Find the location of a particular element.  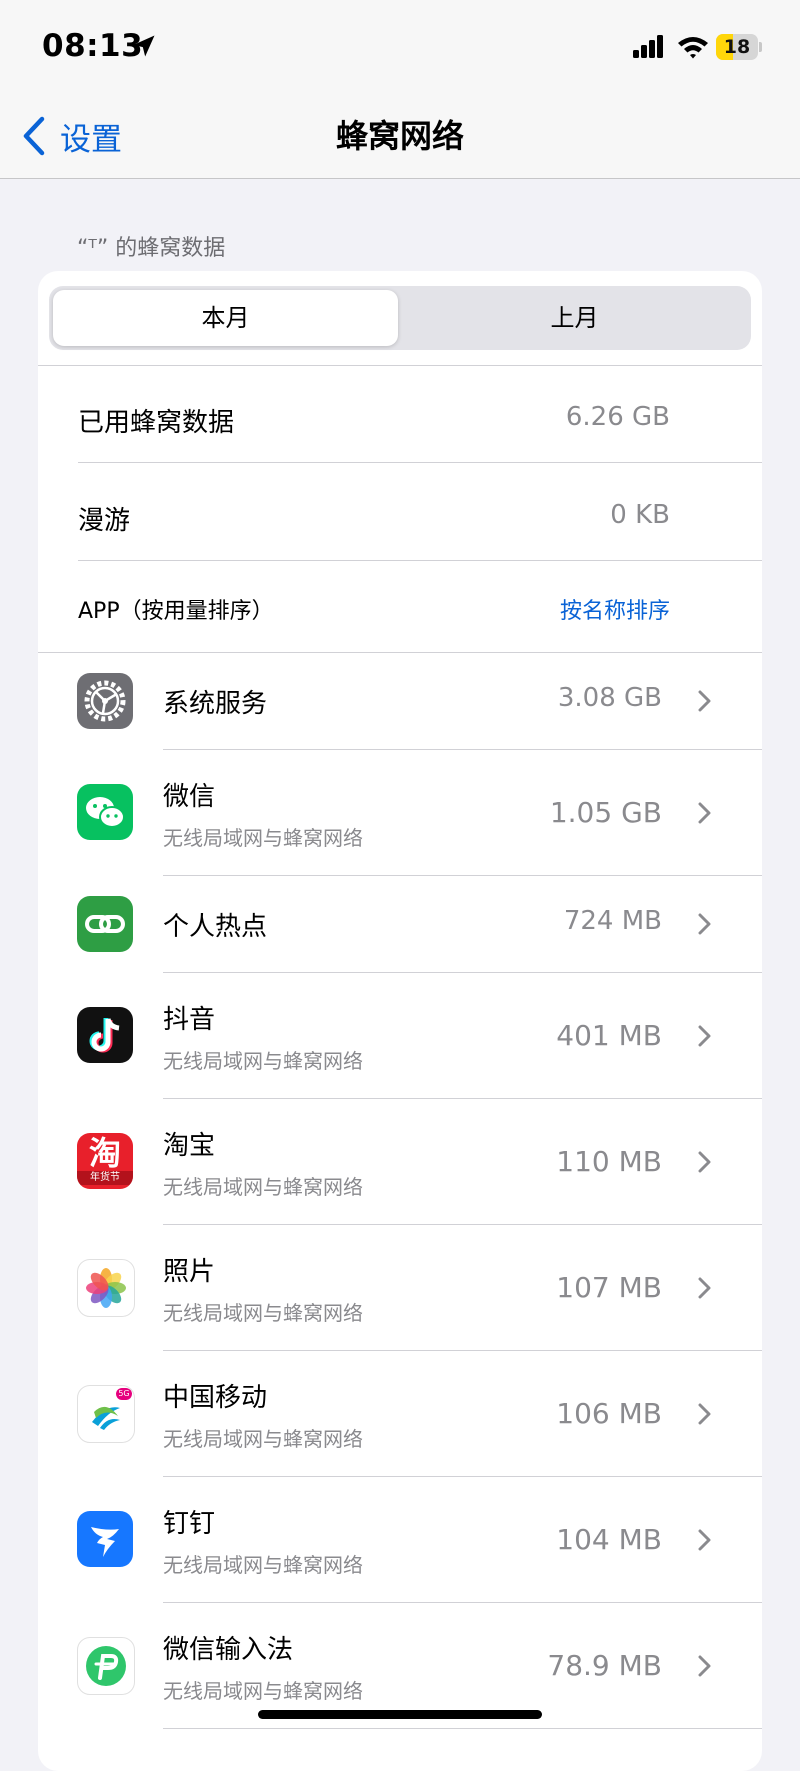

app-name: 抖音 is located at coordinates (189, 1020).